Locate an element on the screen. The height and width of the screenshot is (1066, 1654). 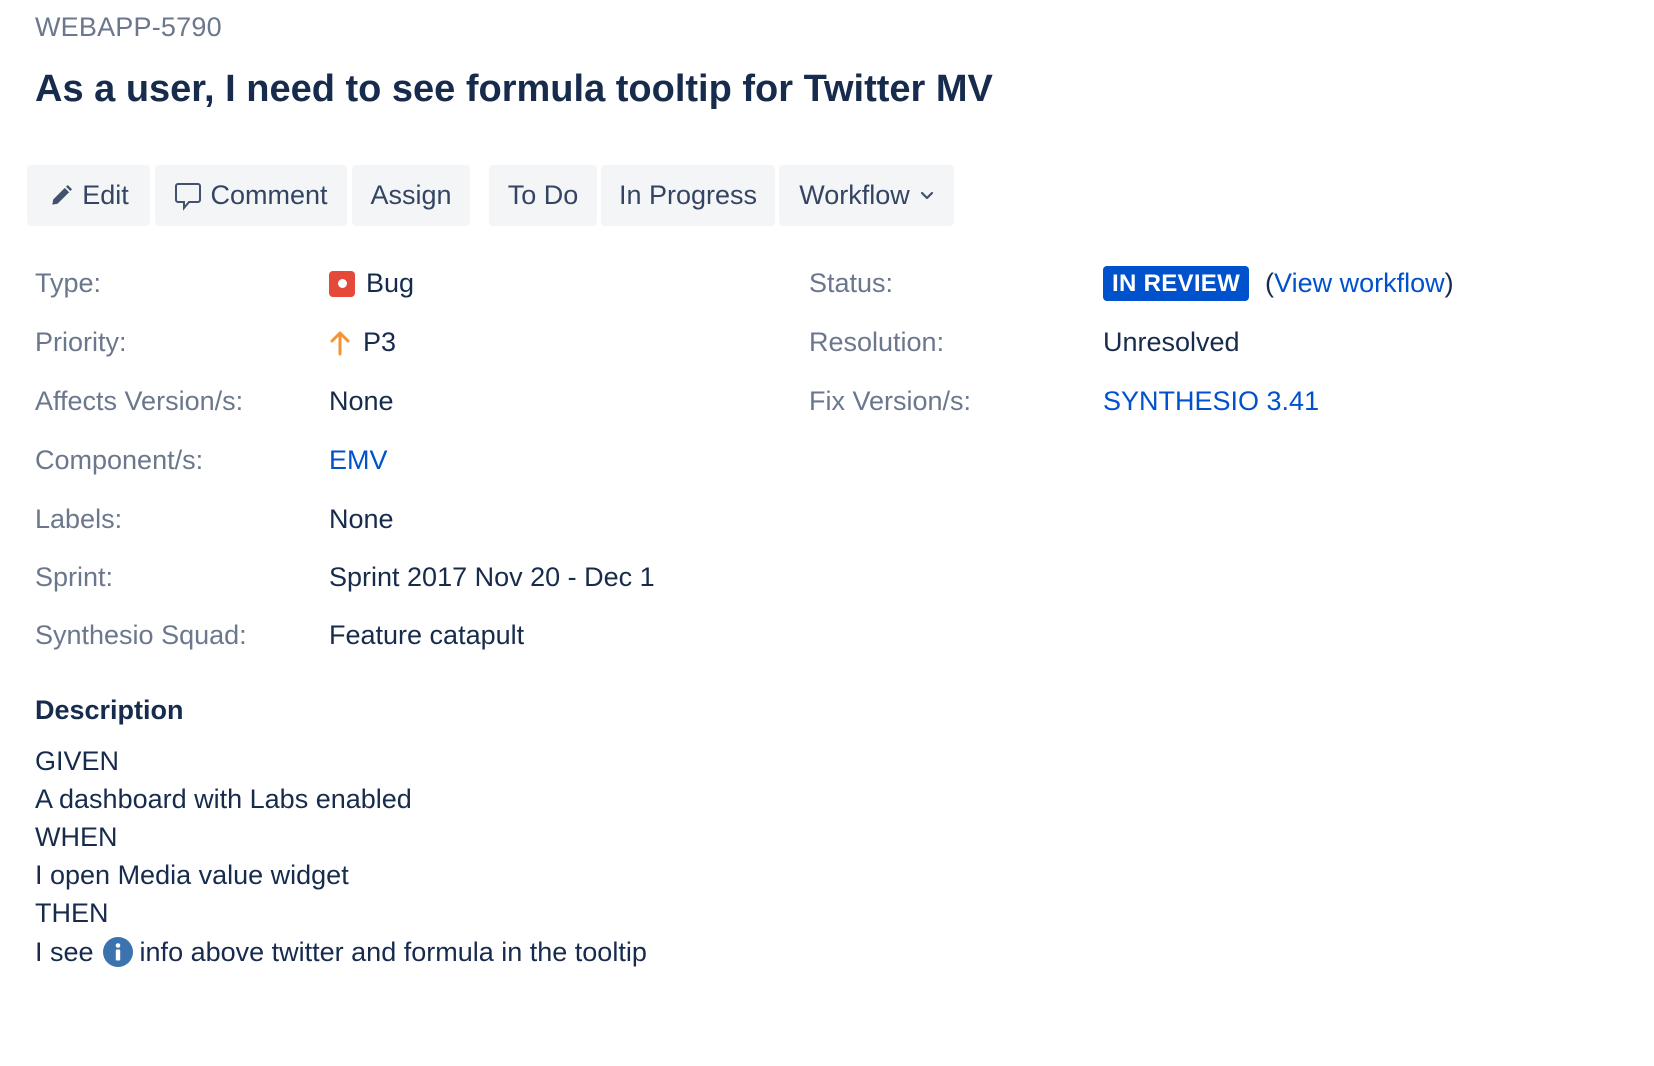
in-progress-button: In Progress is located at coordinates (688, 195).